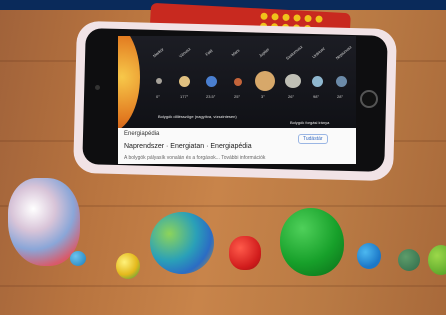 The width and height of the screenshot is (446, 315). What do you see at coordinates (340, 96) in the screenshot?
I see `planet-tilt: 28°` at bounding box center [340, 96].